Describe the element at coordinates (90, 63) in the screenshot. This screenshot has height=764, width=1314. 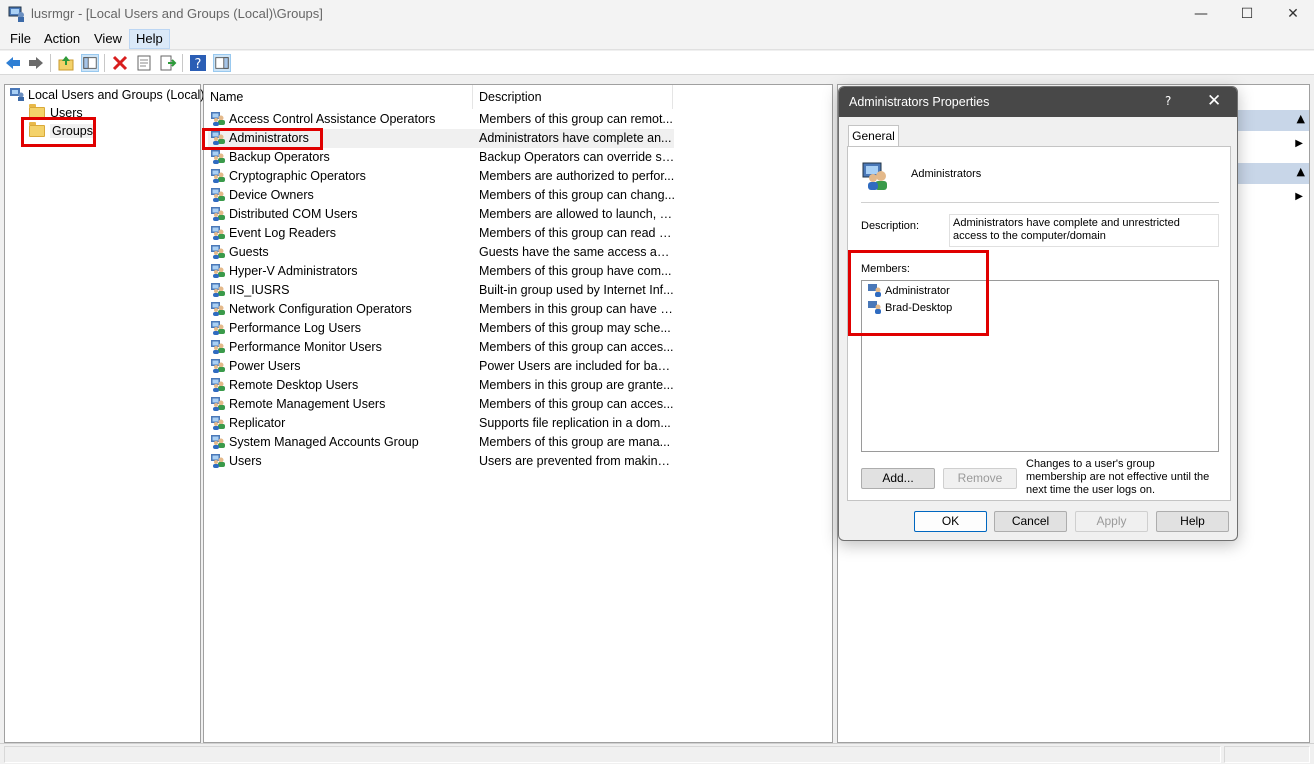
I see `show-hide-tree-icon` at that location.